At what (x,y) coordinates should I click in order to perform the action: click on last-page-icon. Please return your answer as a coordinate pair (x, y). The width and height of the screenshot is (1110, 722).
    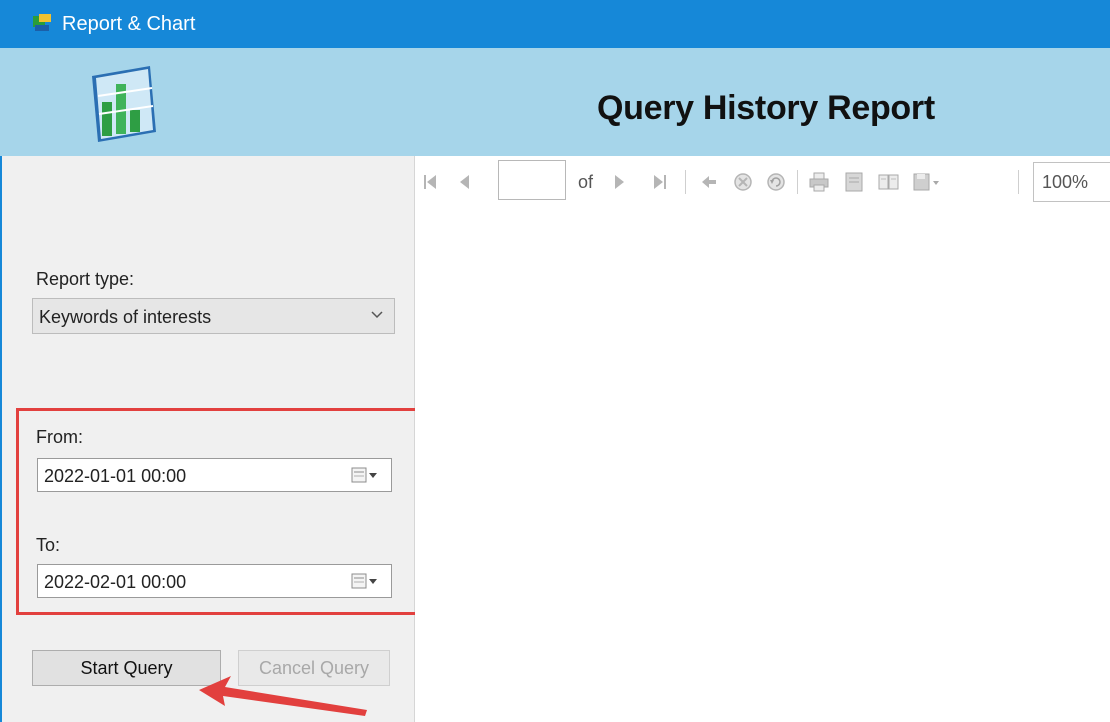
    Looking at the image, I should click on (660, 182).